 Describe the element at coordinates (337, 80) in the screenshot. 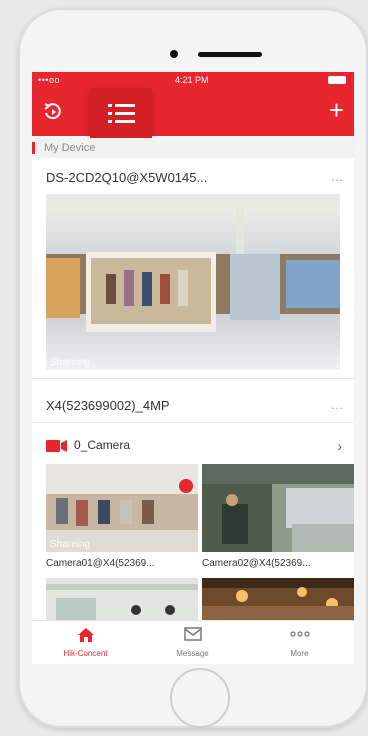

I see `battery-icon` at that location.